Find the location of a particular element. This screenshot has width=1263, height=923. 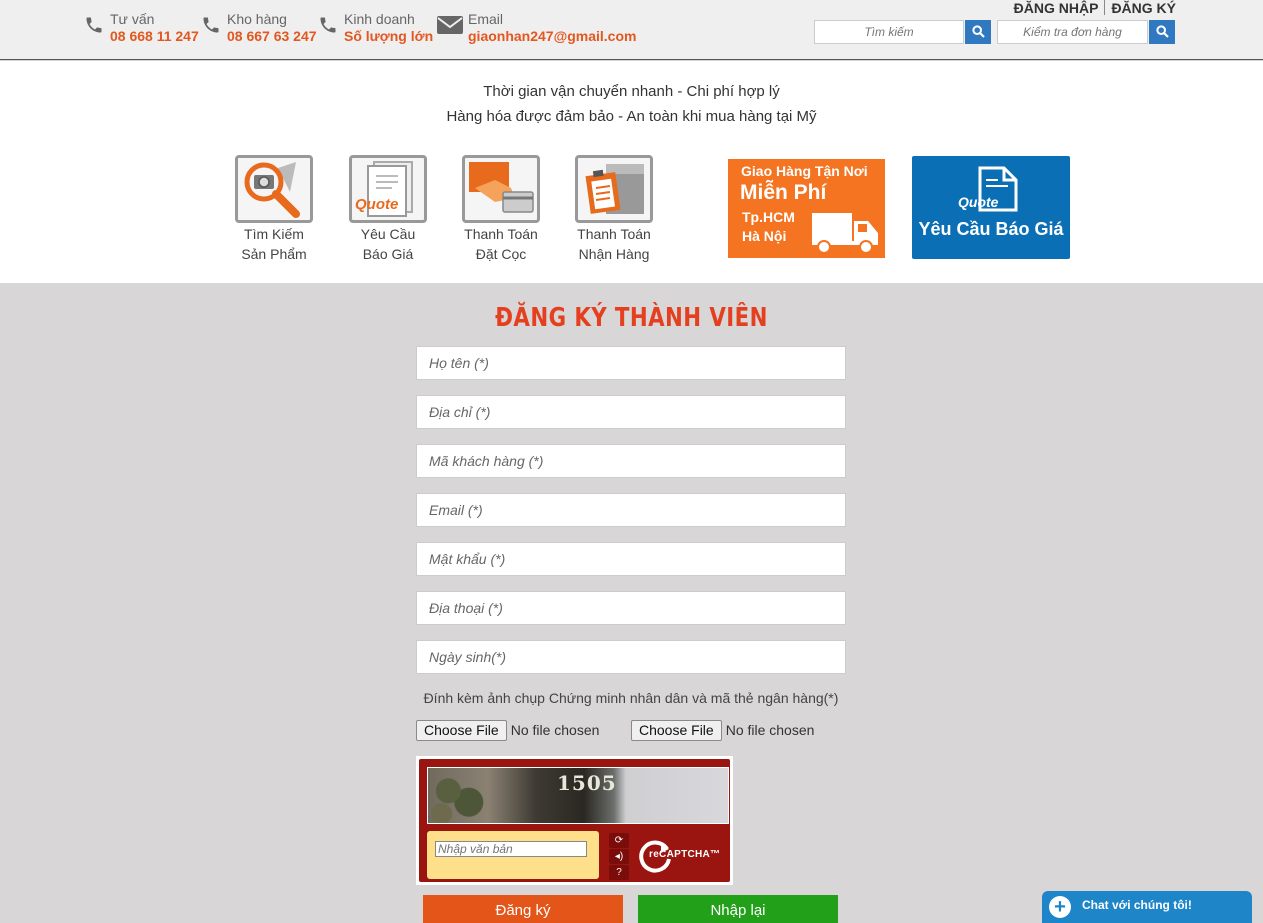

login-link: ĐĂNG NHẬP is located at coordinates (1056, 8).